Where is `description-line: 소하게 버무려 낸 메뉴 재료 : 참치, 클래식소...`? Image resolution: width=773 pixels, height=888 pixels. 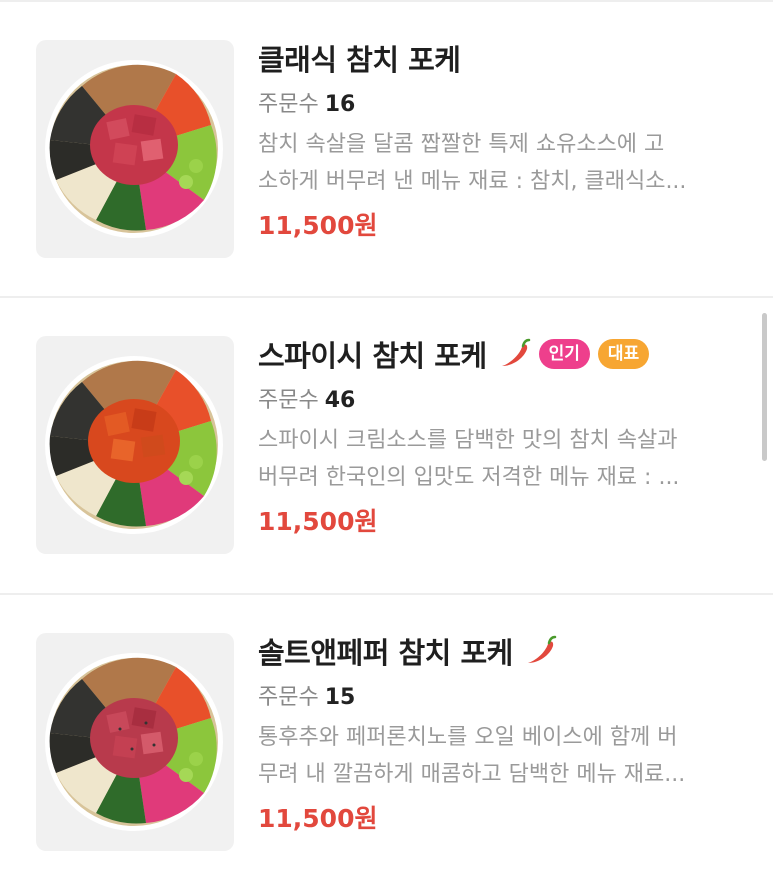
description-line: 소하게 버무려 낸 메뉴 재료 : 참치, 클래식소... is located at coordinates (472, 181).